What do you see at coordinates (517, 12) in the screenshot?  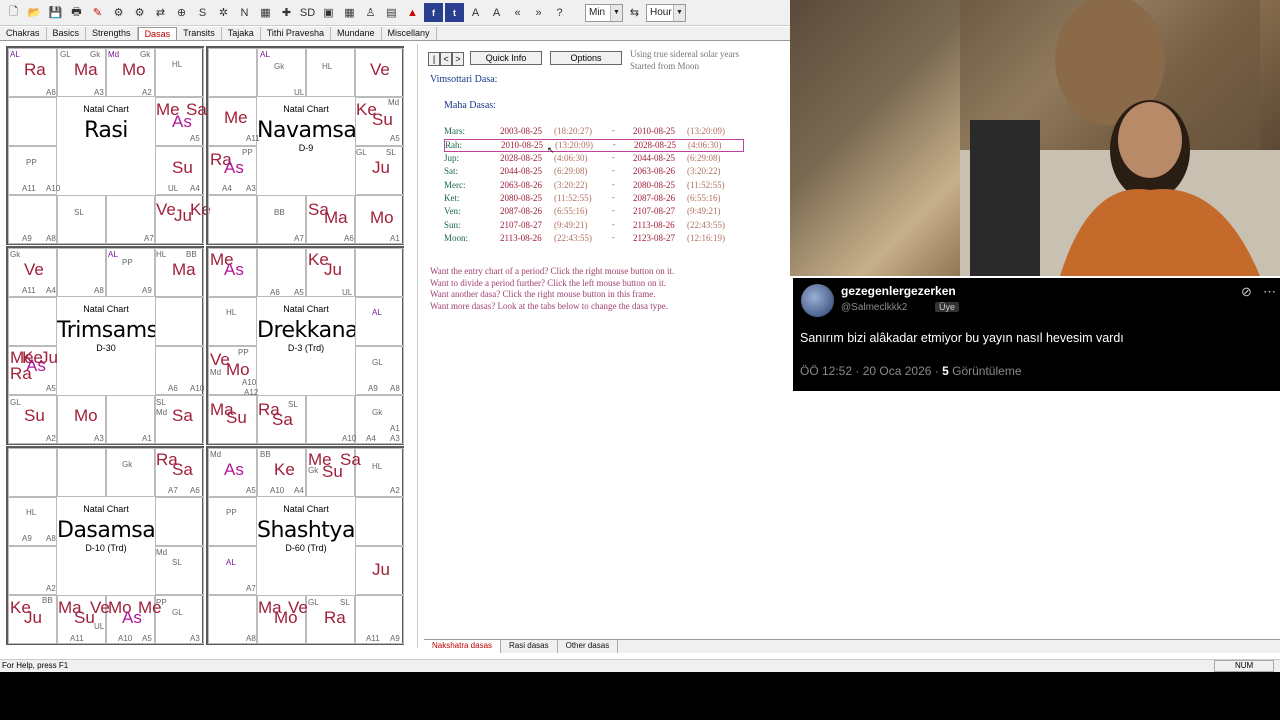 I see `back-icon: «` at bounding box center [517, 12].